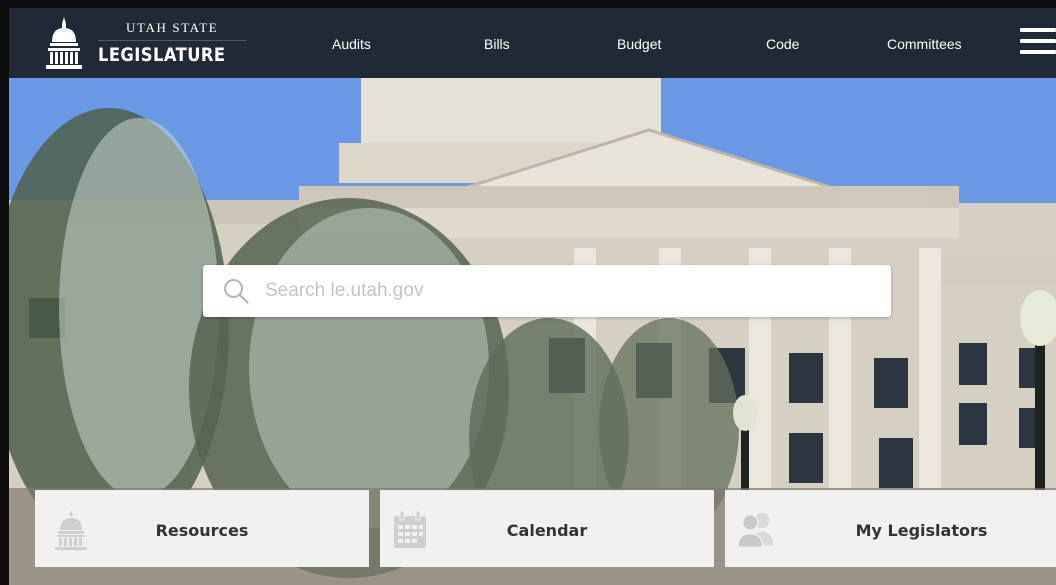 Image resolution: width=1056 pixels, height=585 pixels. What do you see at coordinates (639, 44) in the screenshot?
I see `nav-item-budget: Budget` at bounding box center [639, 44].